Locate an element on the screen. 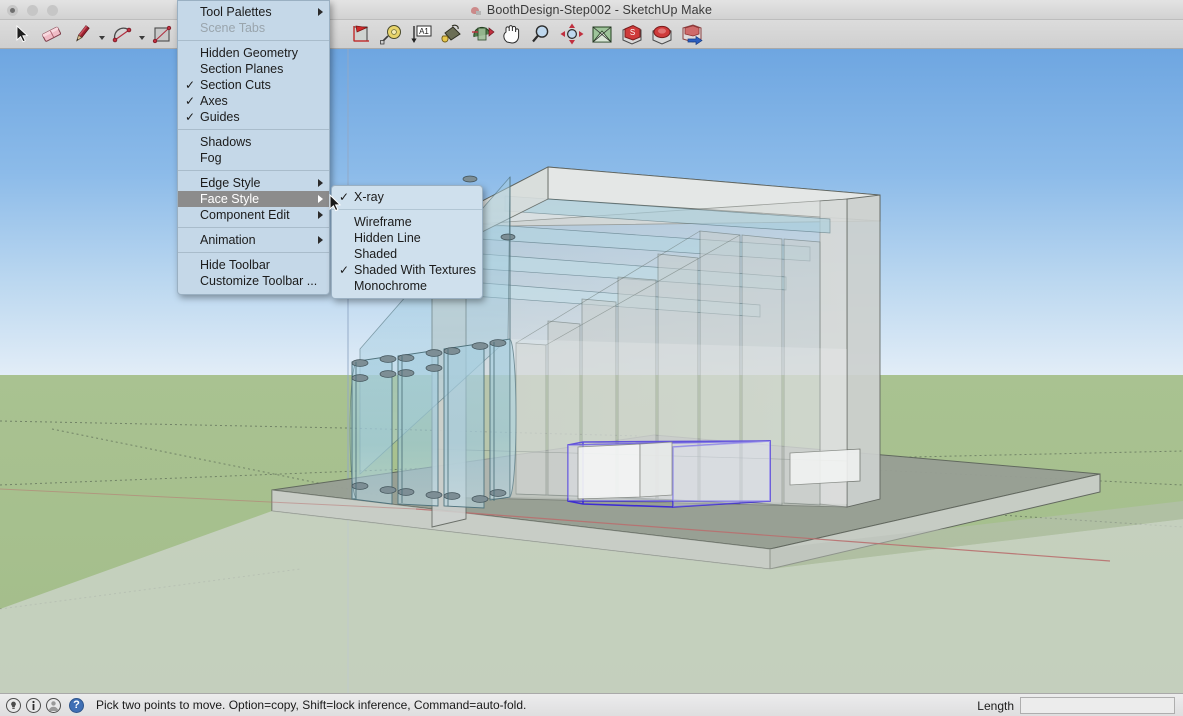  warehouse-share-icon is located at coordinates (662, 35).